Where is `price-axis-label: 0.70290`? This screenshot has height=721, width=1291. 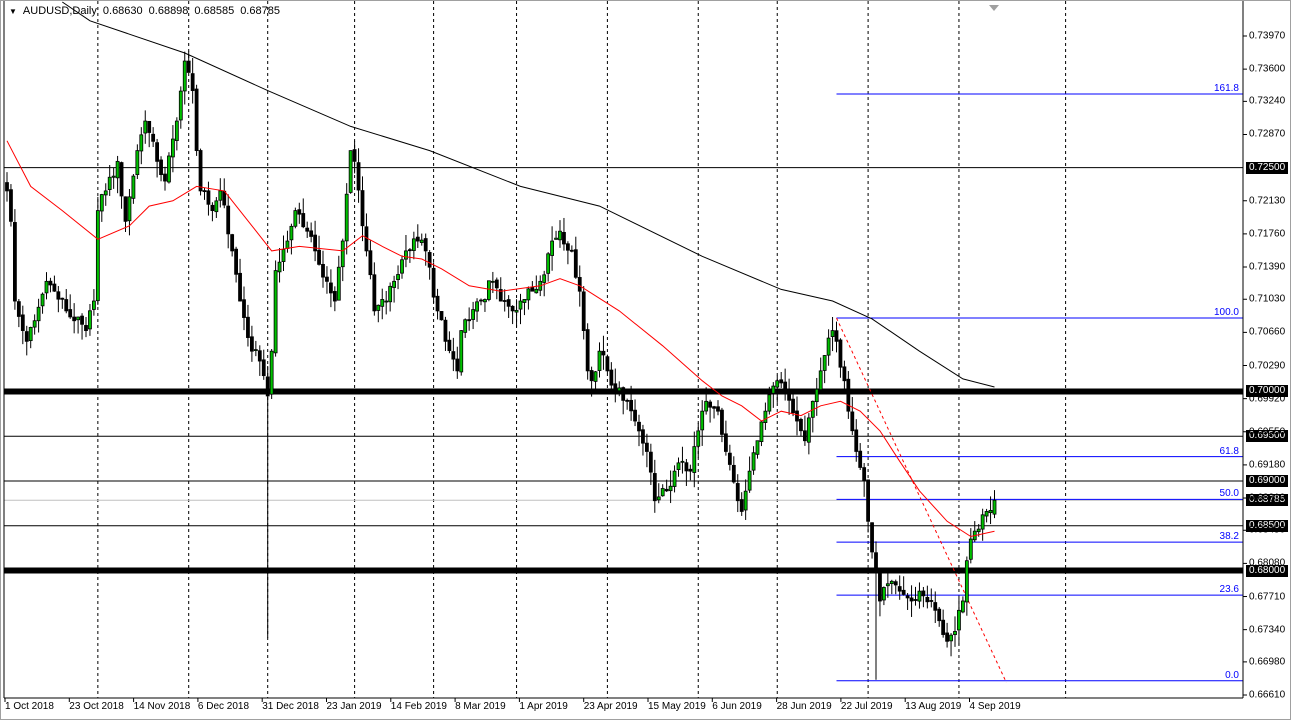 price-axis-label: 0.70290 is located at coordinates (1267, 365).